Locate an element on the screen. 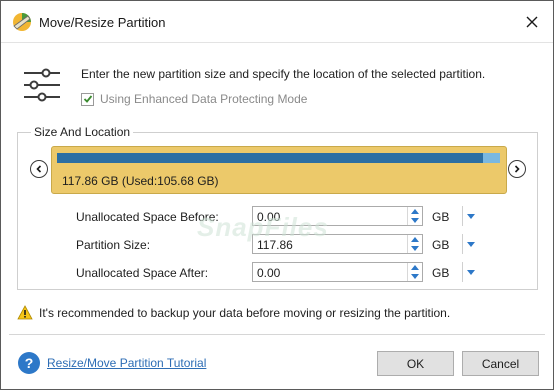 This screenshot has height=390, width=554. usage-bar-fill is located at coordinates (270, 158).